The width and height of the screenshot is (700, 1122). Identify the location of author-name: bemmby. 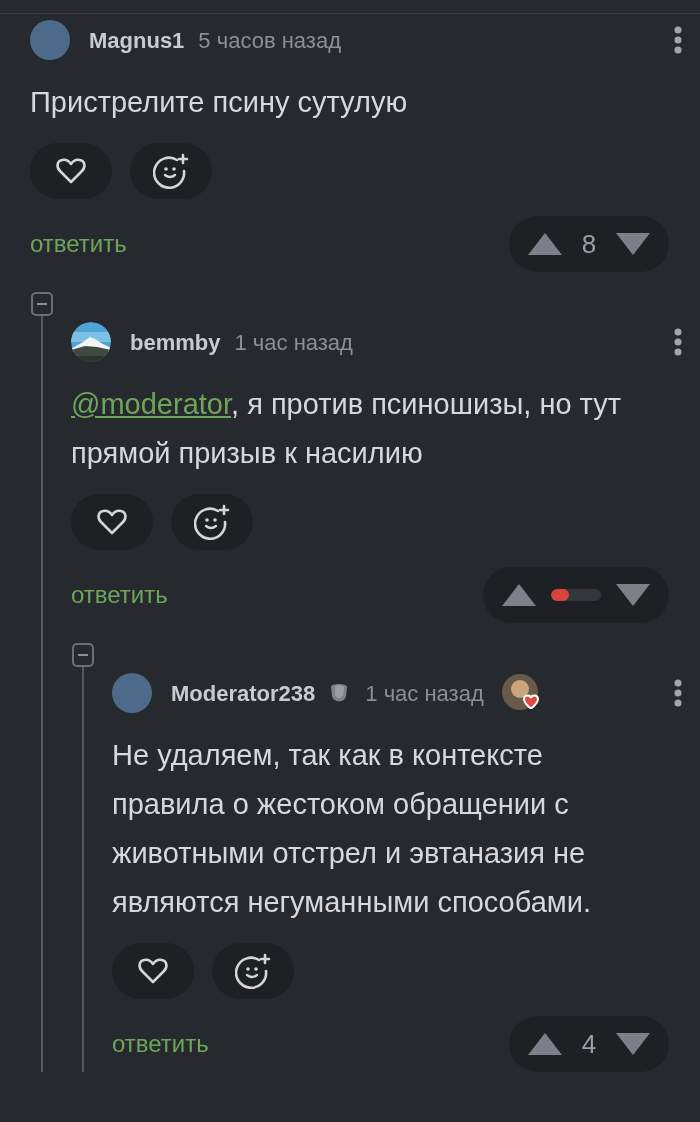
(175, 342).